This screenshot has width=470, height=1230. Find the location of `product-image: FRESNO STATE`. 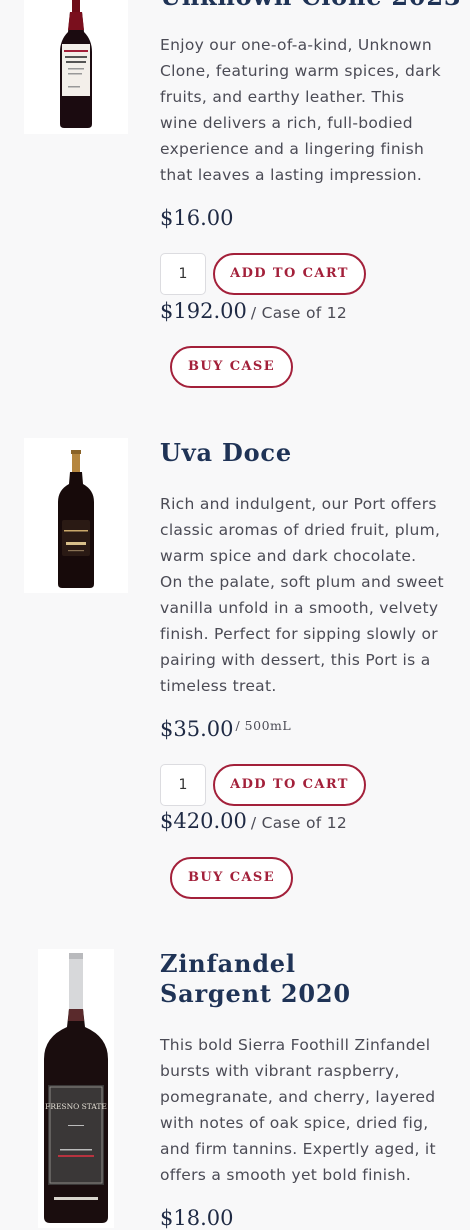

product-image: FRESNO STATE is located at coordinates (76, 1088).